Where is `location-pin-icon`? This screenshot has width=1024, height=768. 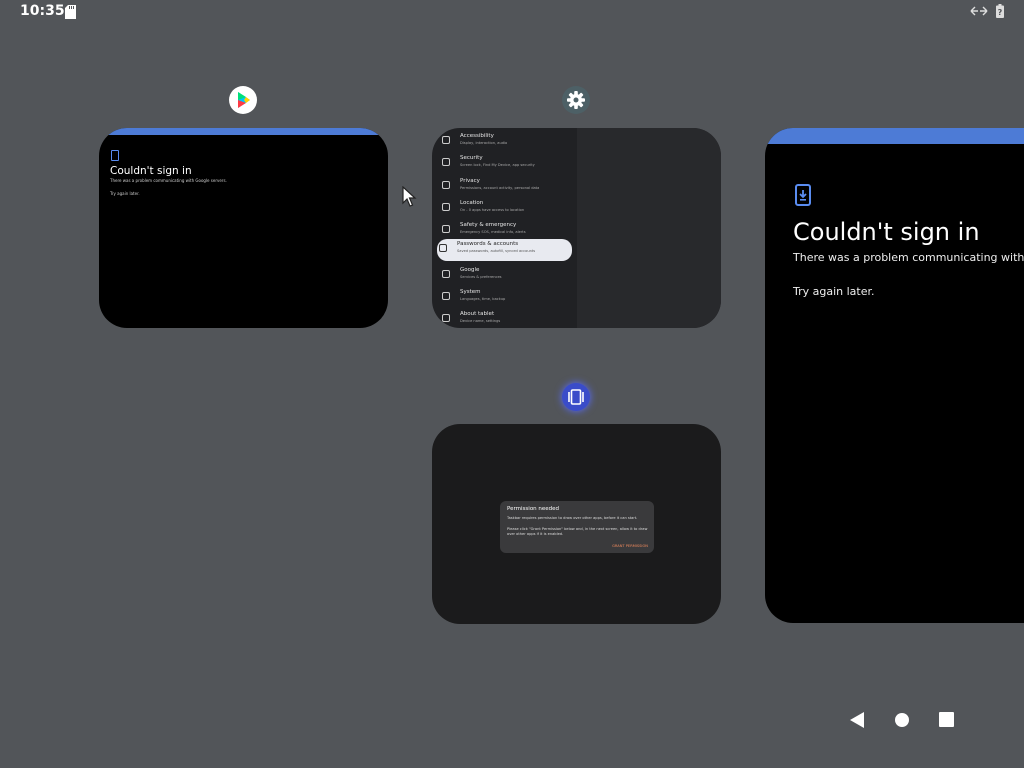 location-pin-icon is located at coordinates (446, 207).